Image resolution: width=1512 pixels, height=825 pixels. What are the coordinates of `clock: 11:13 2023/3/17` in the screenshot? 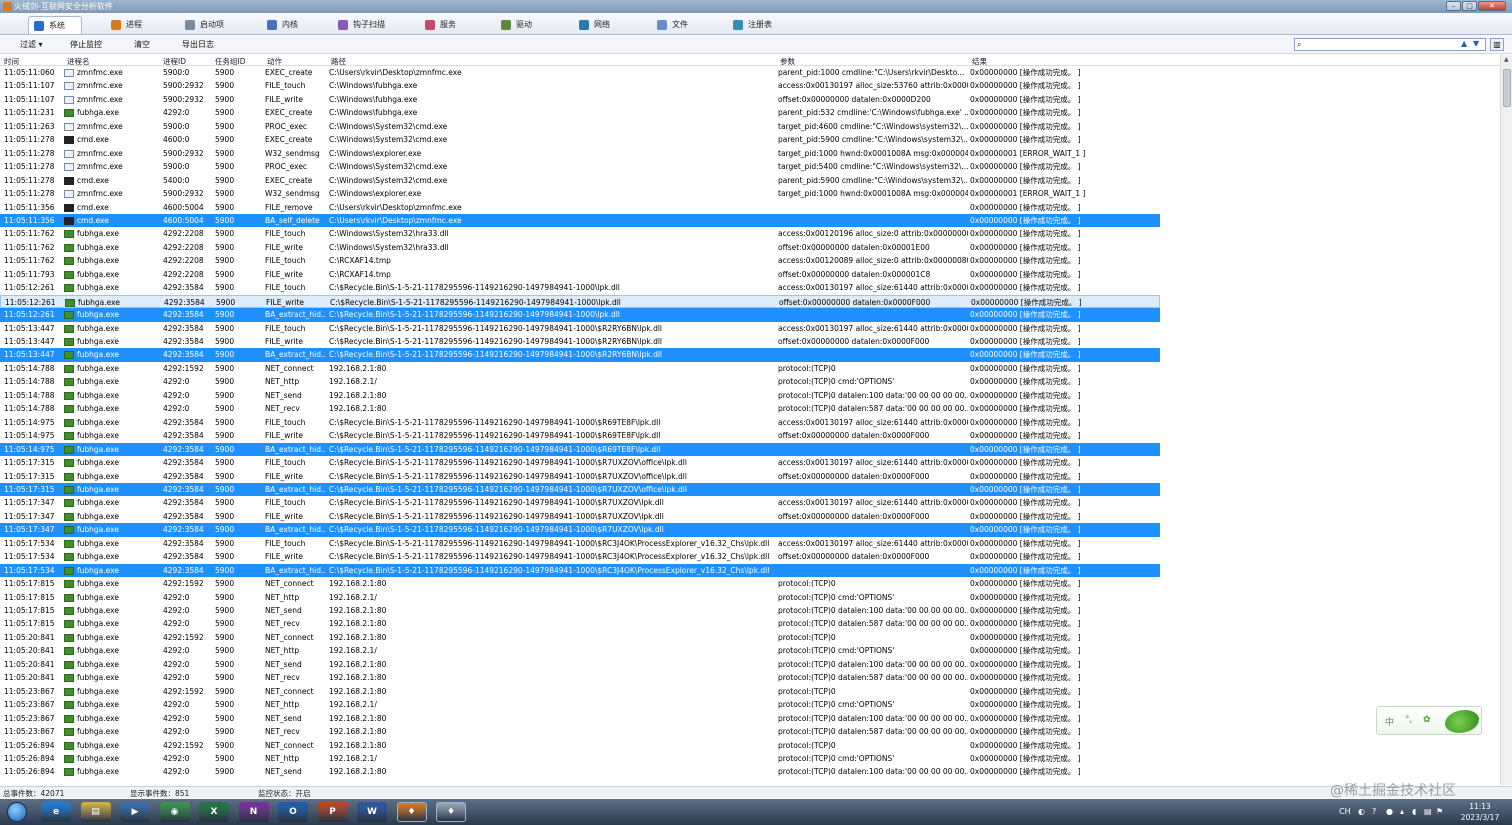 It's located at (1480, 812).